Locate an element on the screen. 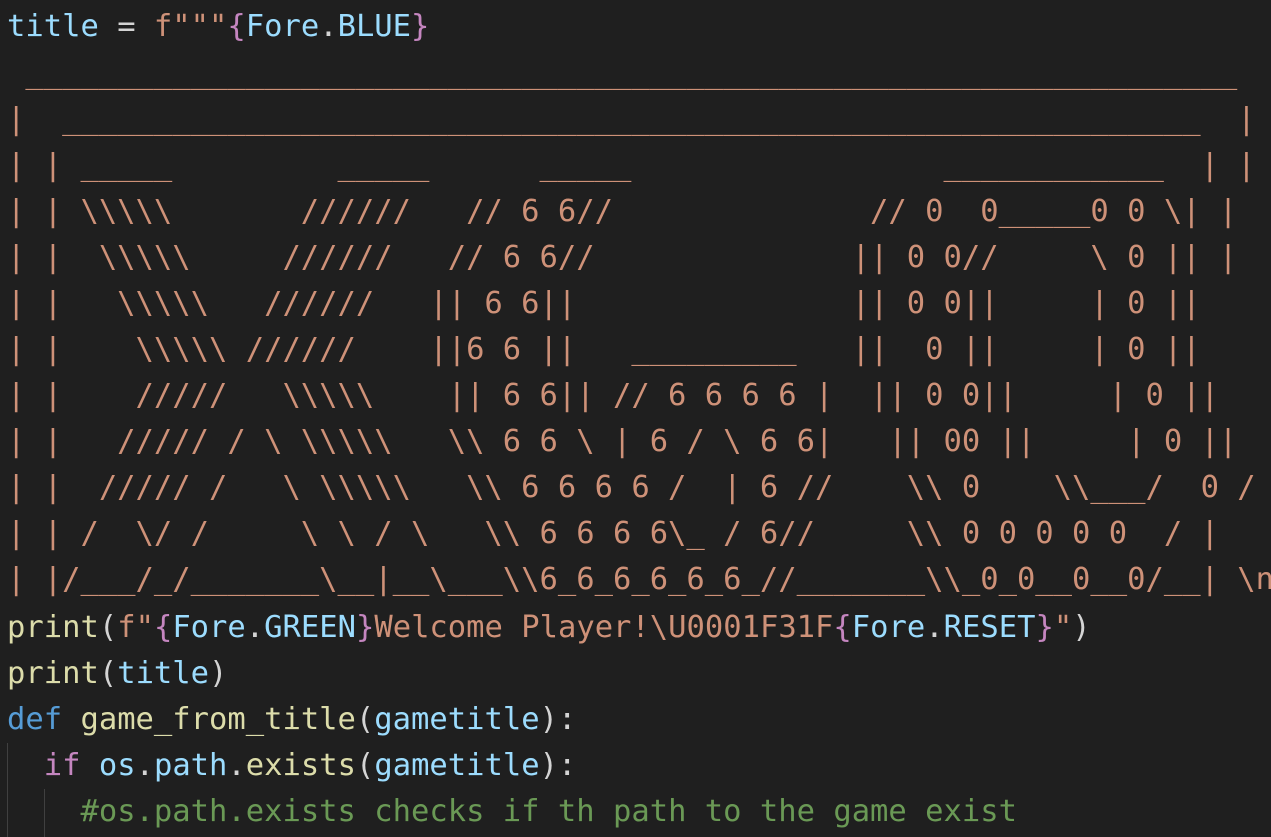 The height and width of the screenshot is (837, 1271). code-line-def: def game_from_title(gametitle): is located at coordinates (291, 720).